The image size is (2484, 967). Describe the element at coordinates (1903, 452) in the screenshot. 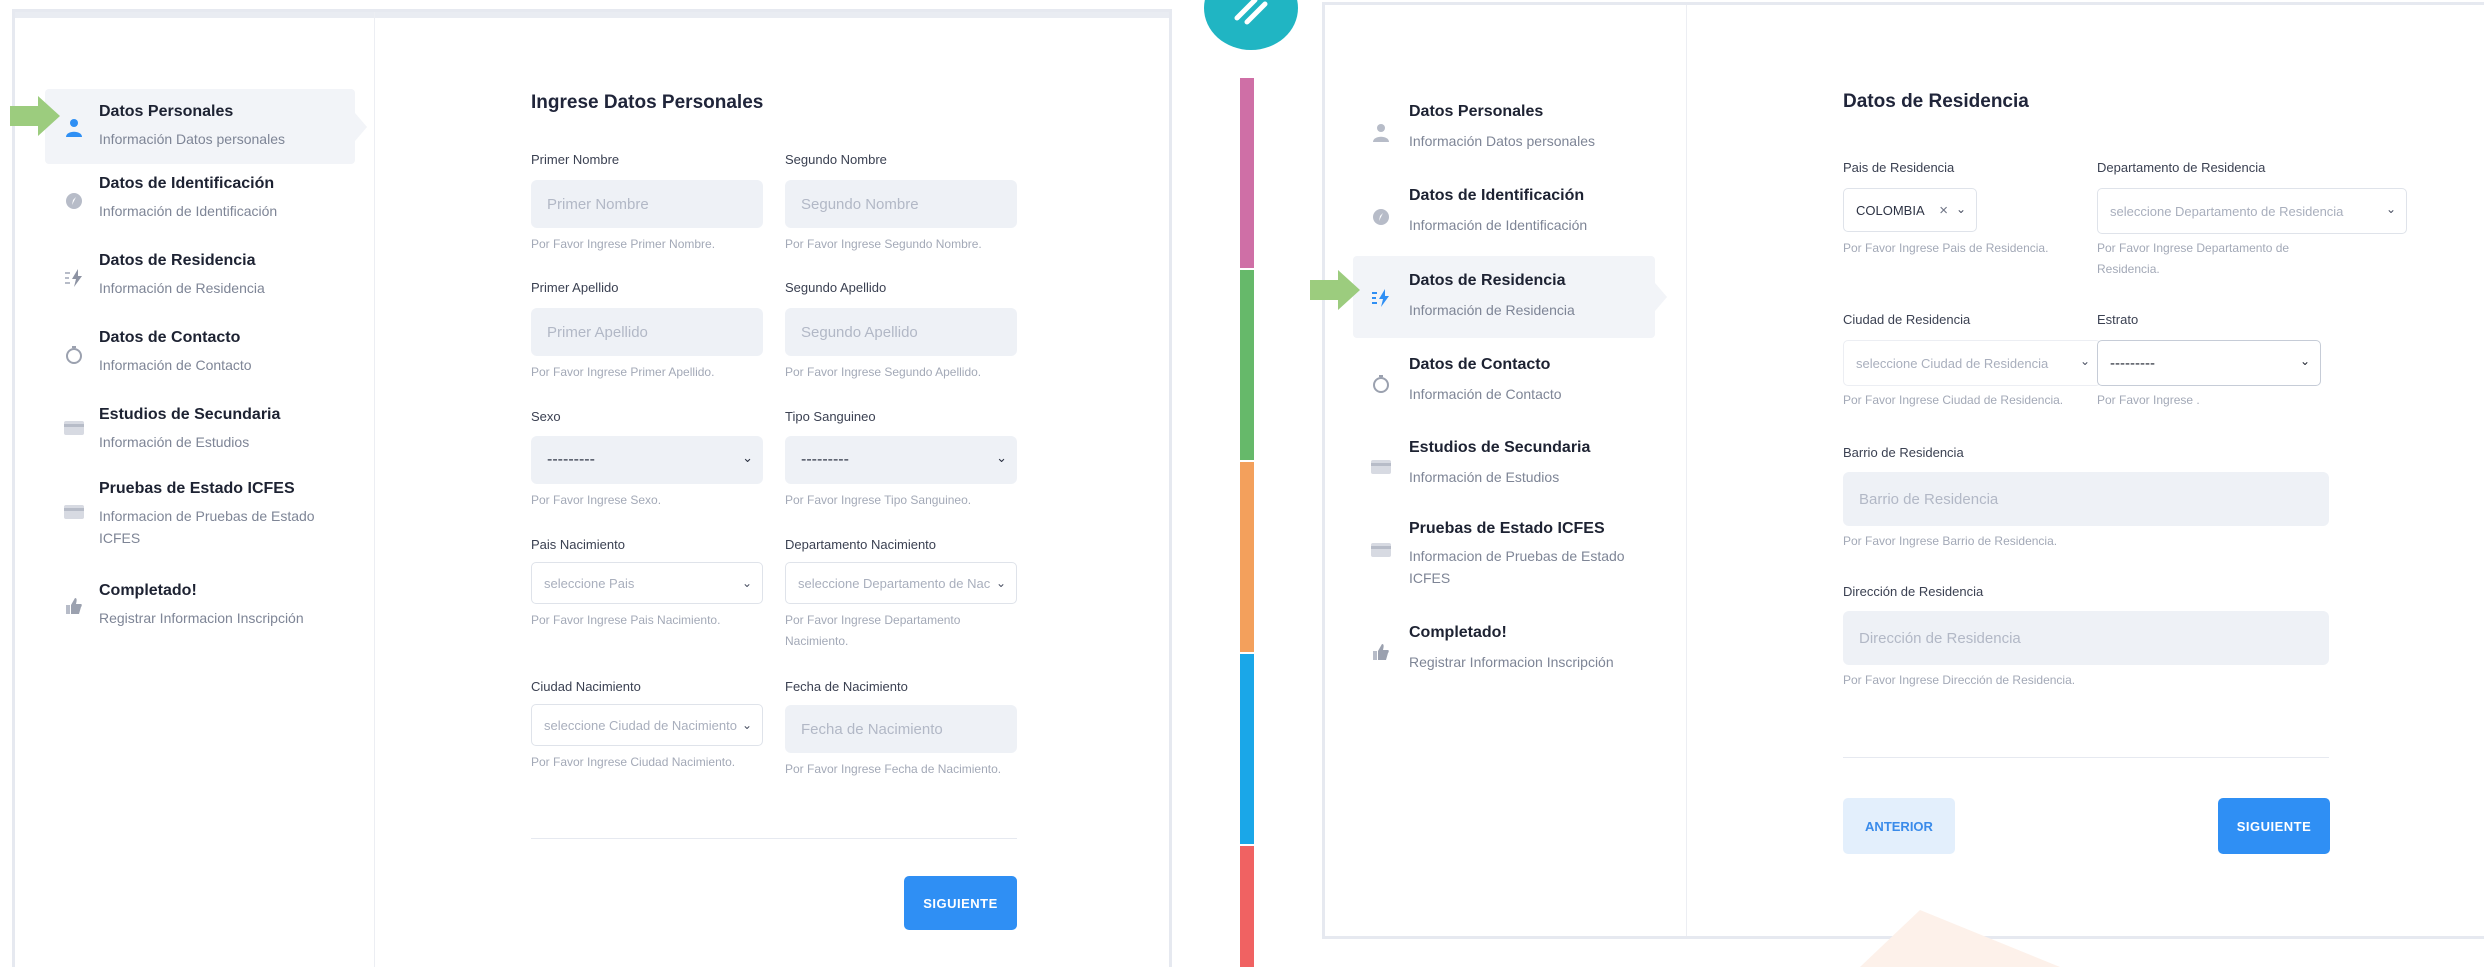

I see `label-barrio-residencia: Barrio de Residencia` at that location.